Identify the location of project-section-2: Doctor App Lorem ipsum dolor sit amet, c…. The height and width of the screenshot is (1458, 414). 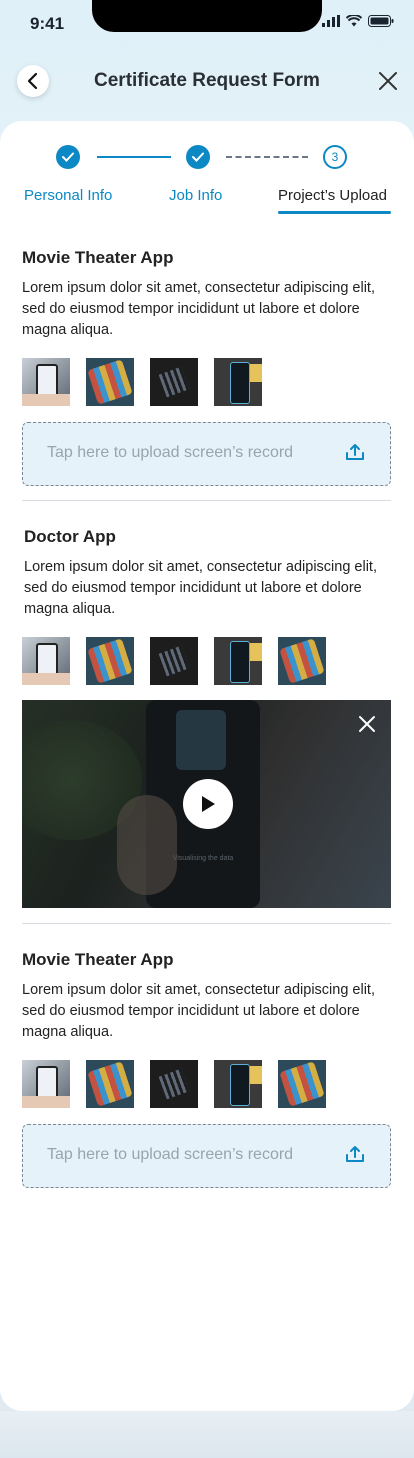
(208, 606).